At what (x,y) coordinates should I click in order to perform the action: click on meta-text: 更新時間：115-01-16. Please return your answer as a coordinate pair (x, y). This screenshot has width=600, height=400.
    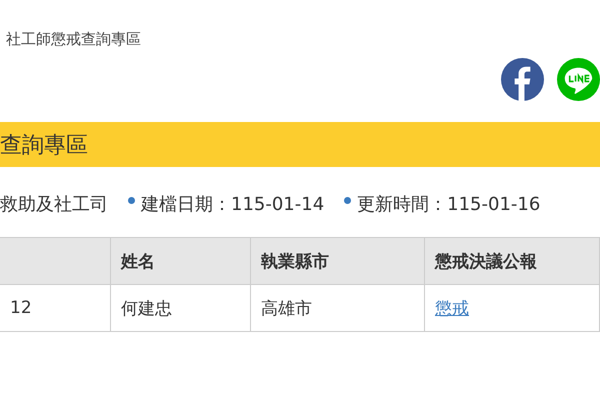
    Looking at the image, I should click on (448, 204).